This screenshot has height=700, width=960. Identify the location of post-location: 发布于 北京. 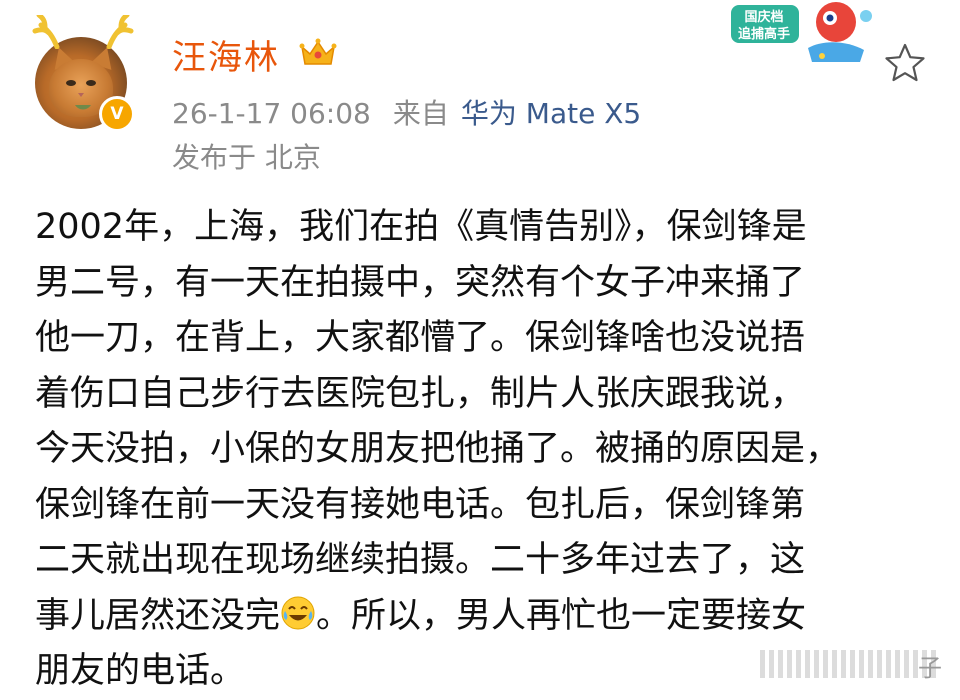
(246, 157).